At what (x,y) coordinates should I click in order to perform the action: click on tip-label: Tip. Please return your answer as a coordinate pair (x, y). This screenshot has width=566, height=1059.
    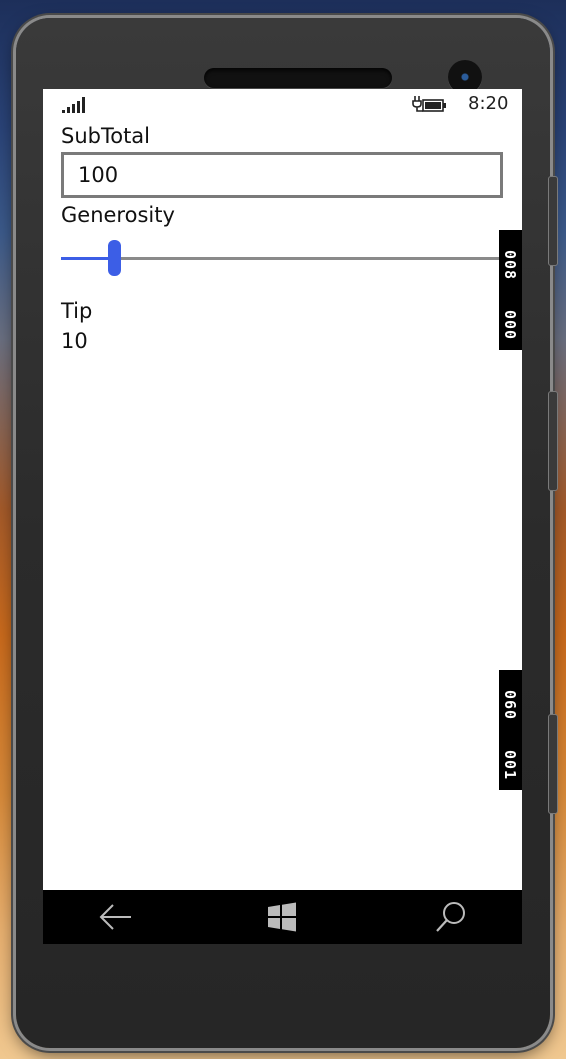
    Looking at the image, I should click on (77, 311).